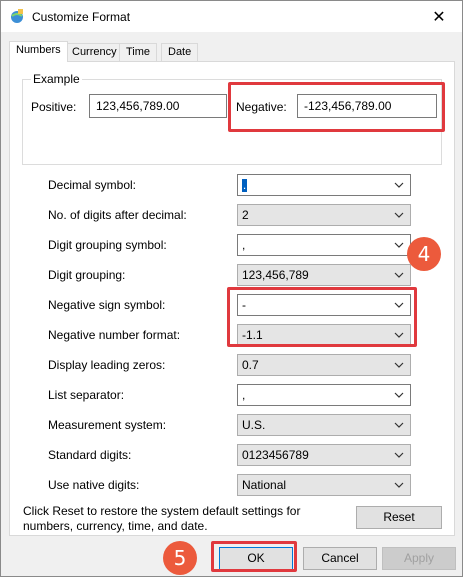 The height and width of the screenshot is (577, 463). What do you see at coordinates (275, 455) in the screenshot?
I see `standard-digits-value: 0123456789` at bounding box center [275, 455].